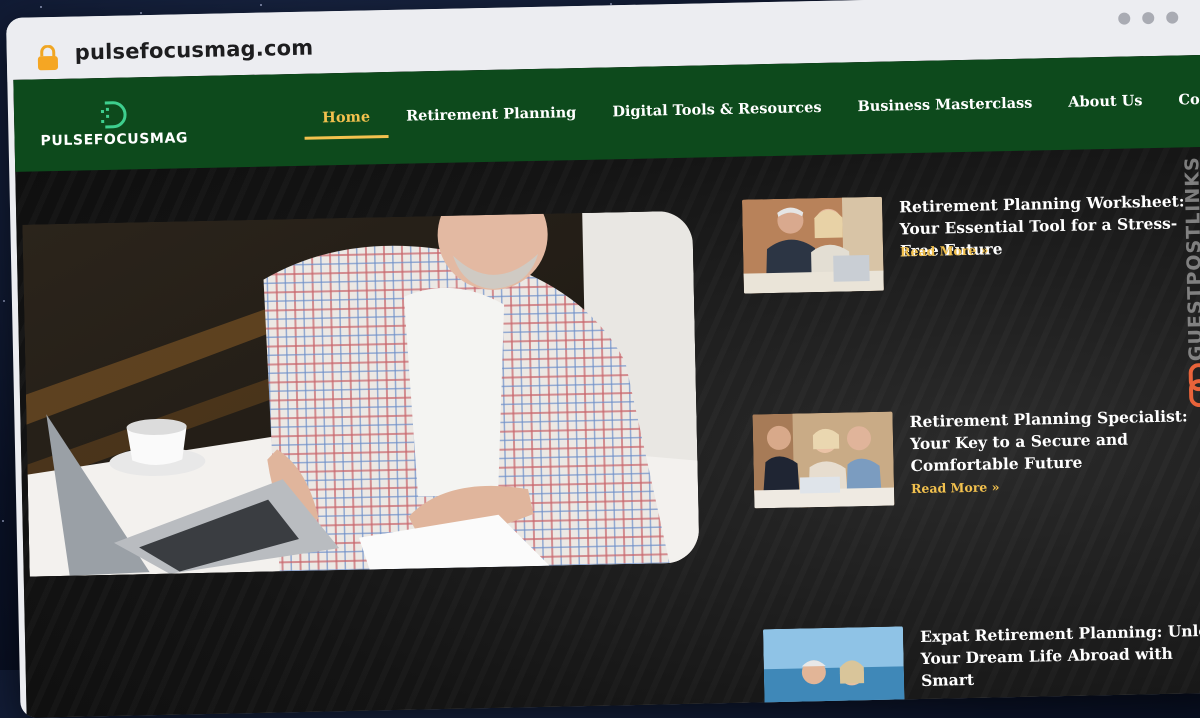 The image size is (1200, 718). I want to click on window-controls, so click(1148, 18).